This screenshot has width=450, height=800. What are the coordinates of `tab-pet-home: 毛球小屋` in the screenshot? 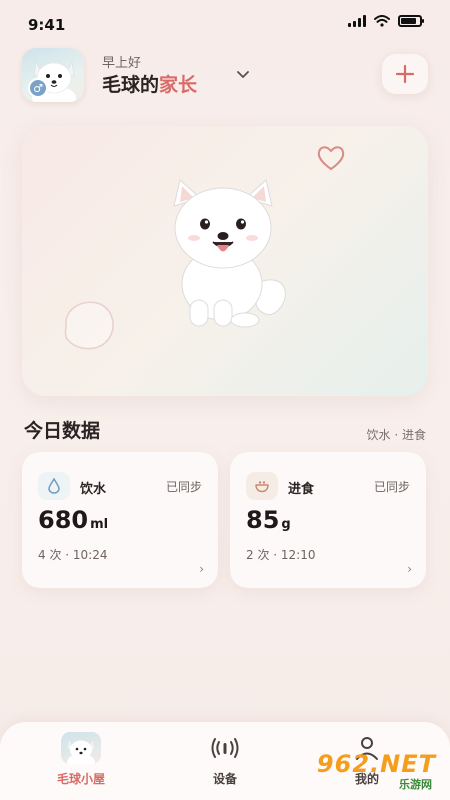 It's located at (81, 759).